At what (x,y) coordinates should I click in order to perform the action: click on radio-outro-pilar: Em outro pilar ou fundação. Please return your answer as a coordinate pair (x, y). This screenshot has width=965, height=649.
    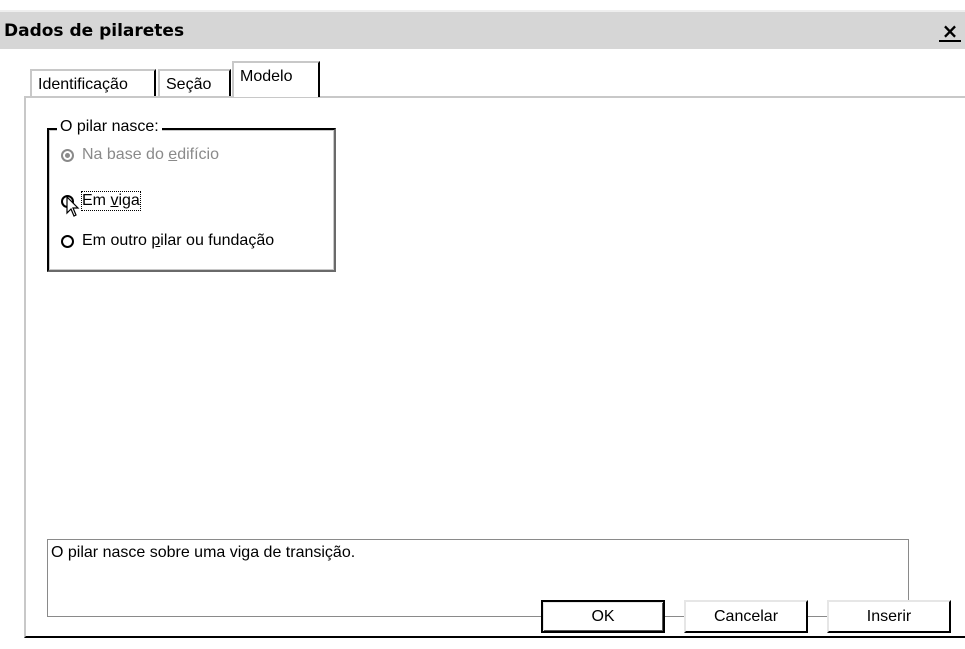
    Looking at the image, I should click on (167, 241).